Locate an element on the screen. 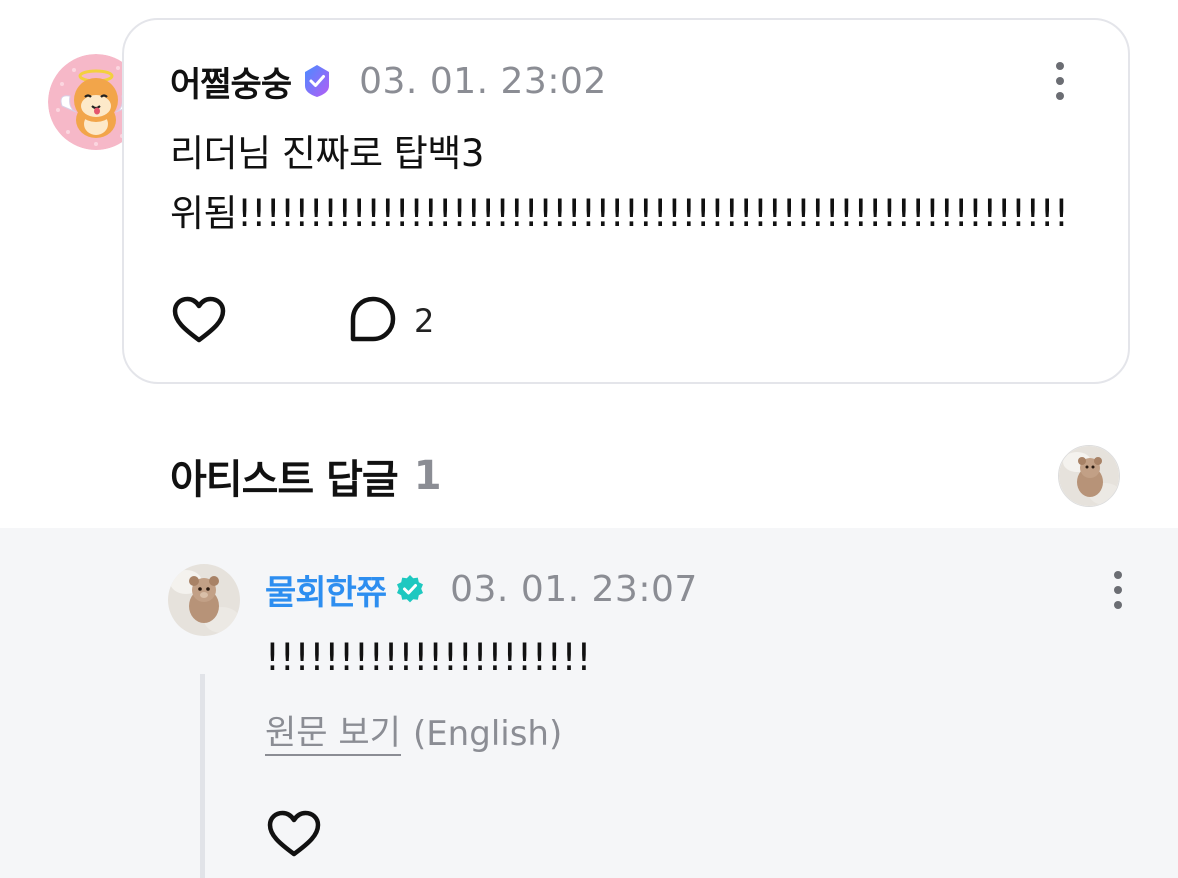 Image resolution: width=1178 pixels, height=878 pixels. post-reply-button: 2 is located at coordinates (391, 321).